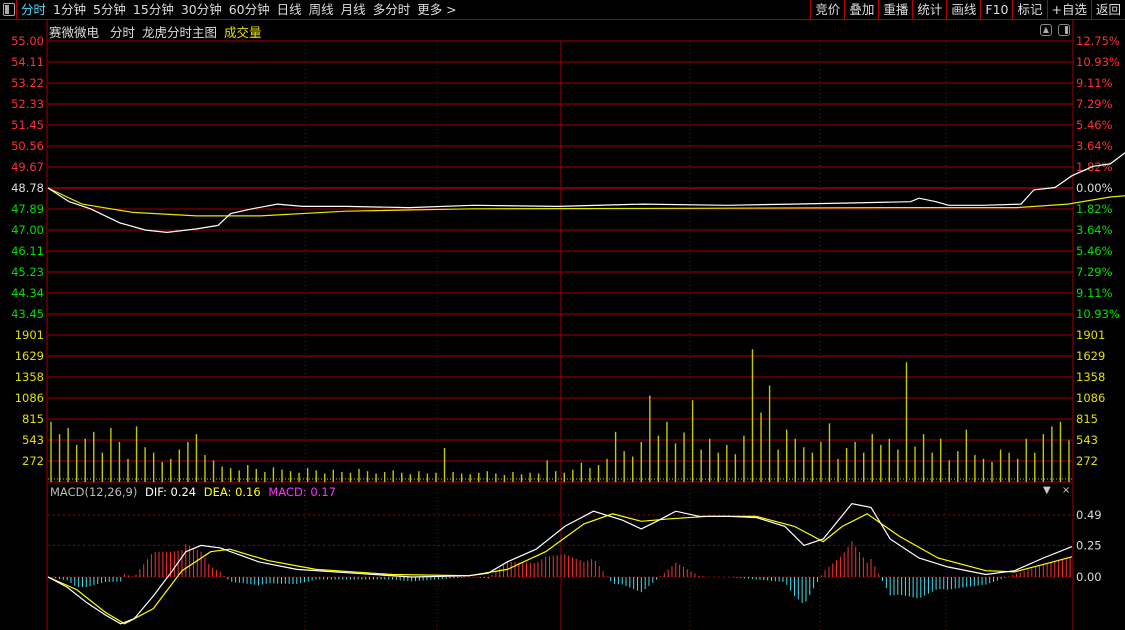  What do you see at coordinates (93, 492) in the screenshot?
I see `macd-name: MACD(12,26,9)` at bounding box center [93, 492].